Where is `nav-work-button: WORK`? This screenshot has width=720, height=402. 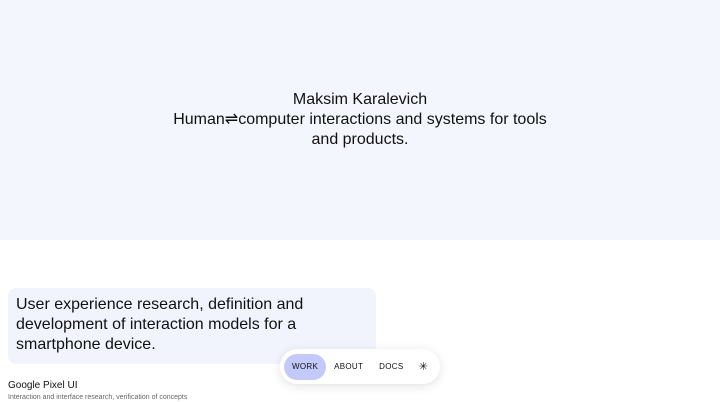
nav-work-button: WORK is located at coordinates (305, 366).